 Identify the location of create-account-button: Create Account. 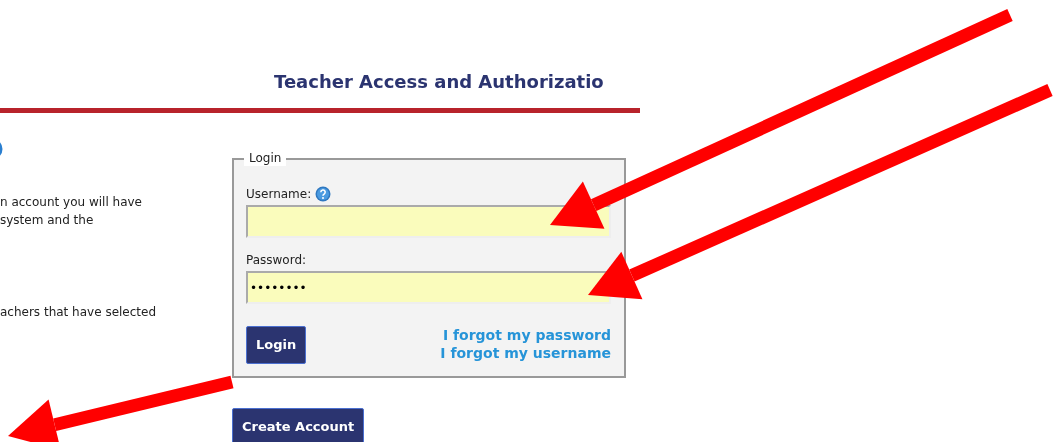
(298, 425).